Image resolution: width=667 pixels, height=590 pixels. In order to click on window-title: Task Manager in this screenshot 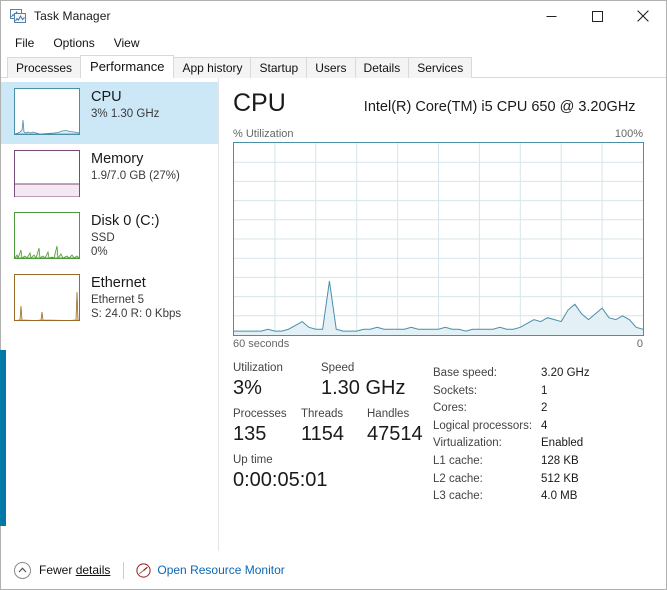, I will do `click(72, 16)`.